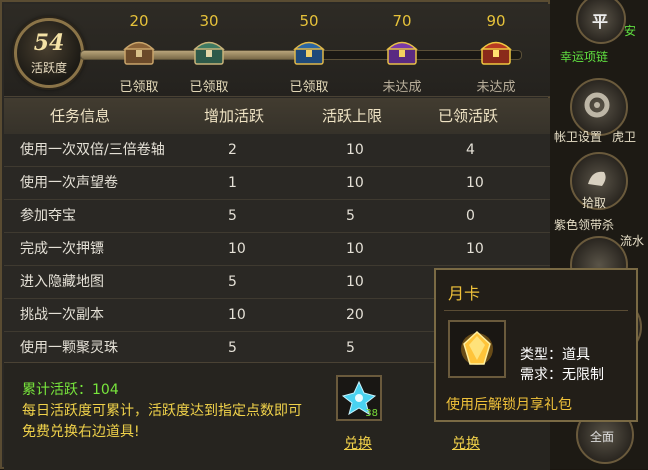 This screenshot has width=648, height=470. Describe the element at coordinates (536, 345) in the screenshot. I see `item-tooltip: 月卡 类型：道具 需求：无限制 使用后解锁月享礼包` at that location.